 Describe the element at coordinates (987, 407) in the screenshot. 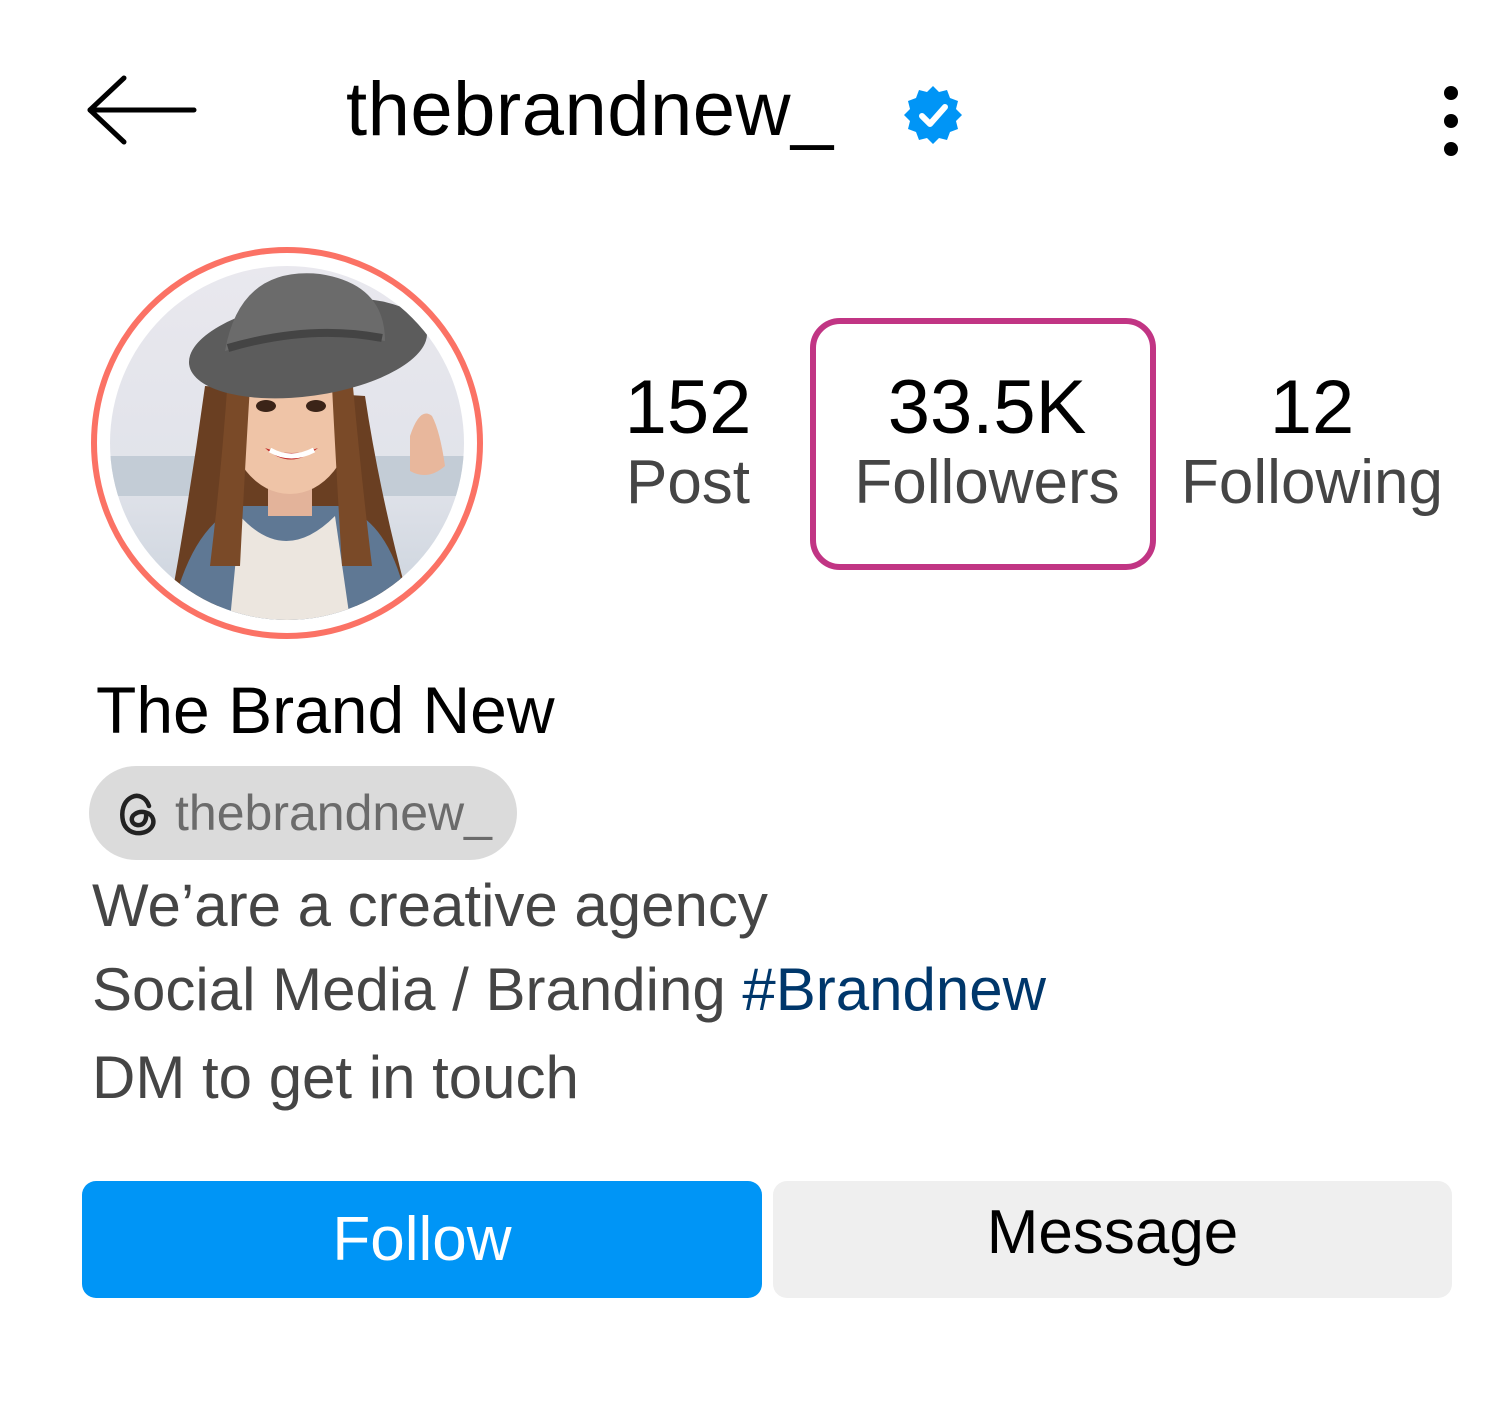

I see `followers-count: 33.5K` at that location.